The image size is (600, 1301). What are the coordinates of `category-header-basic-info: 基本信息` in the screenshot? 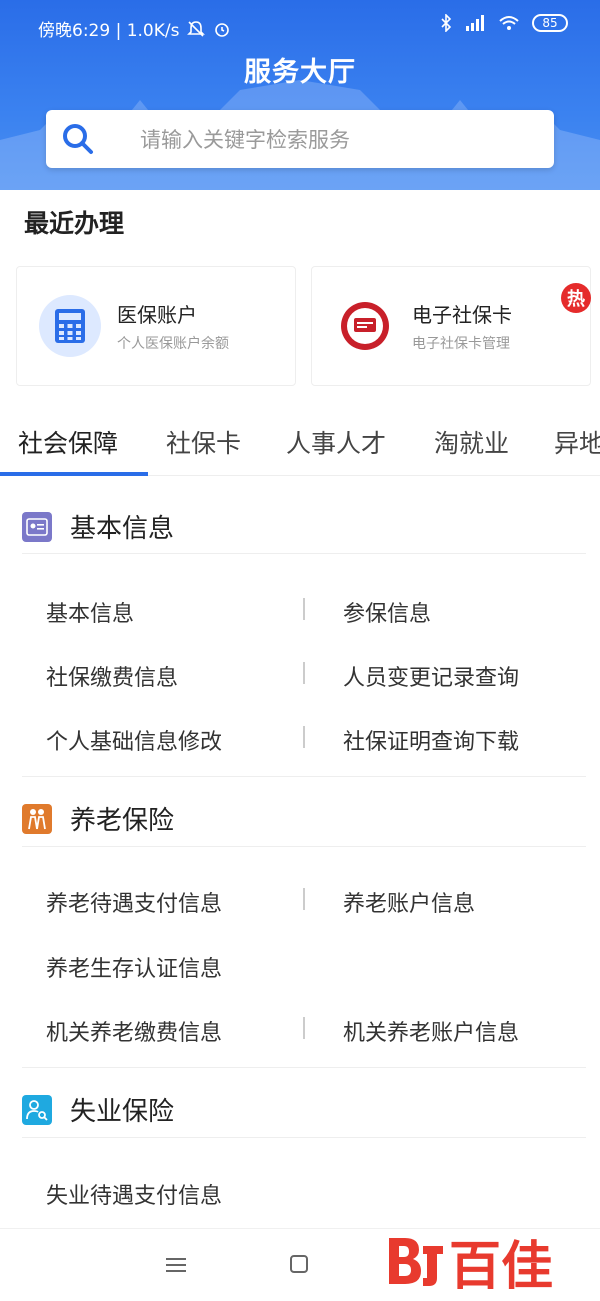 It's located at (98, 526).